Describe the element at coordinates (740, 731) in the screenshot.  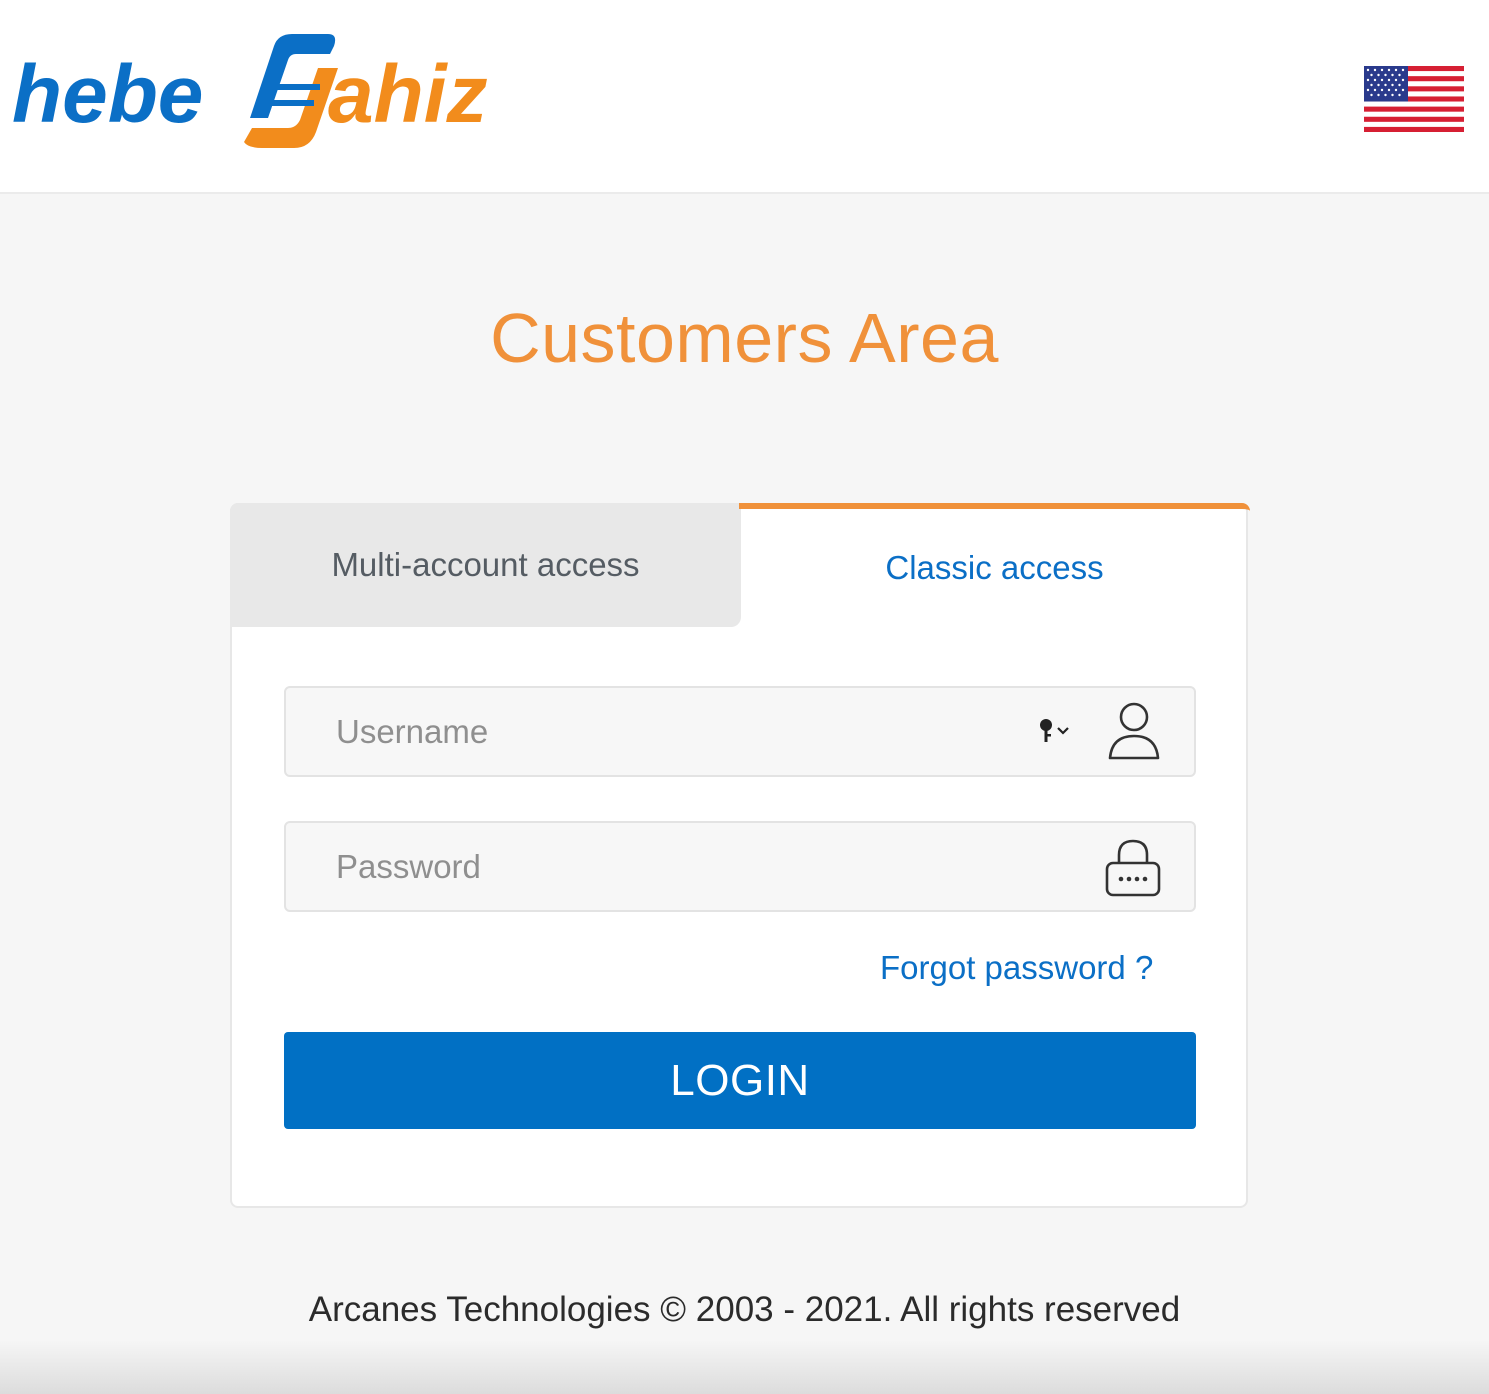
I see `username-field-container` at that location.